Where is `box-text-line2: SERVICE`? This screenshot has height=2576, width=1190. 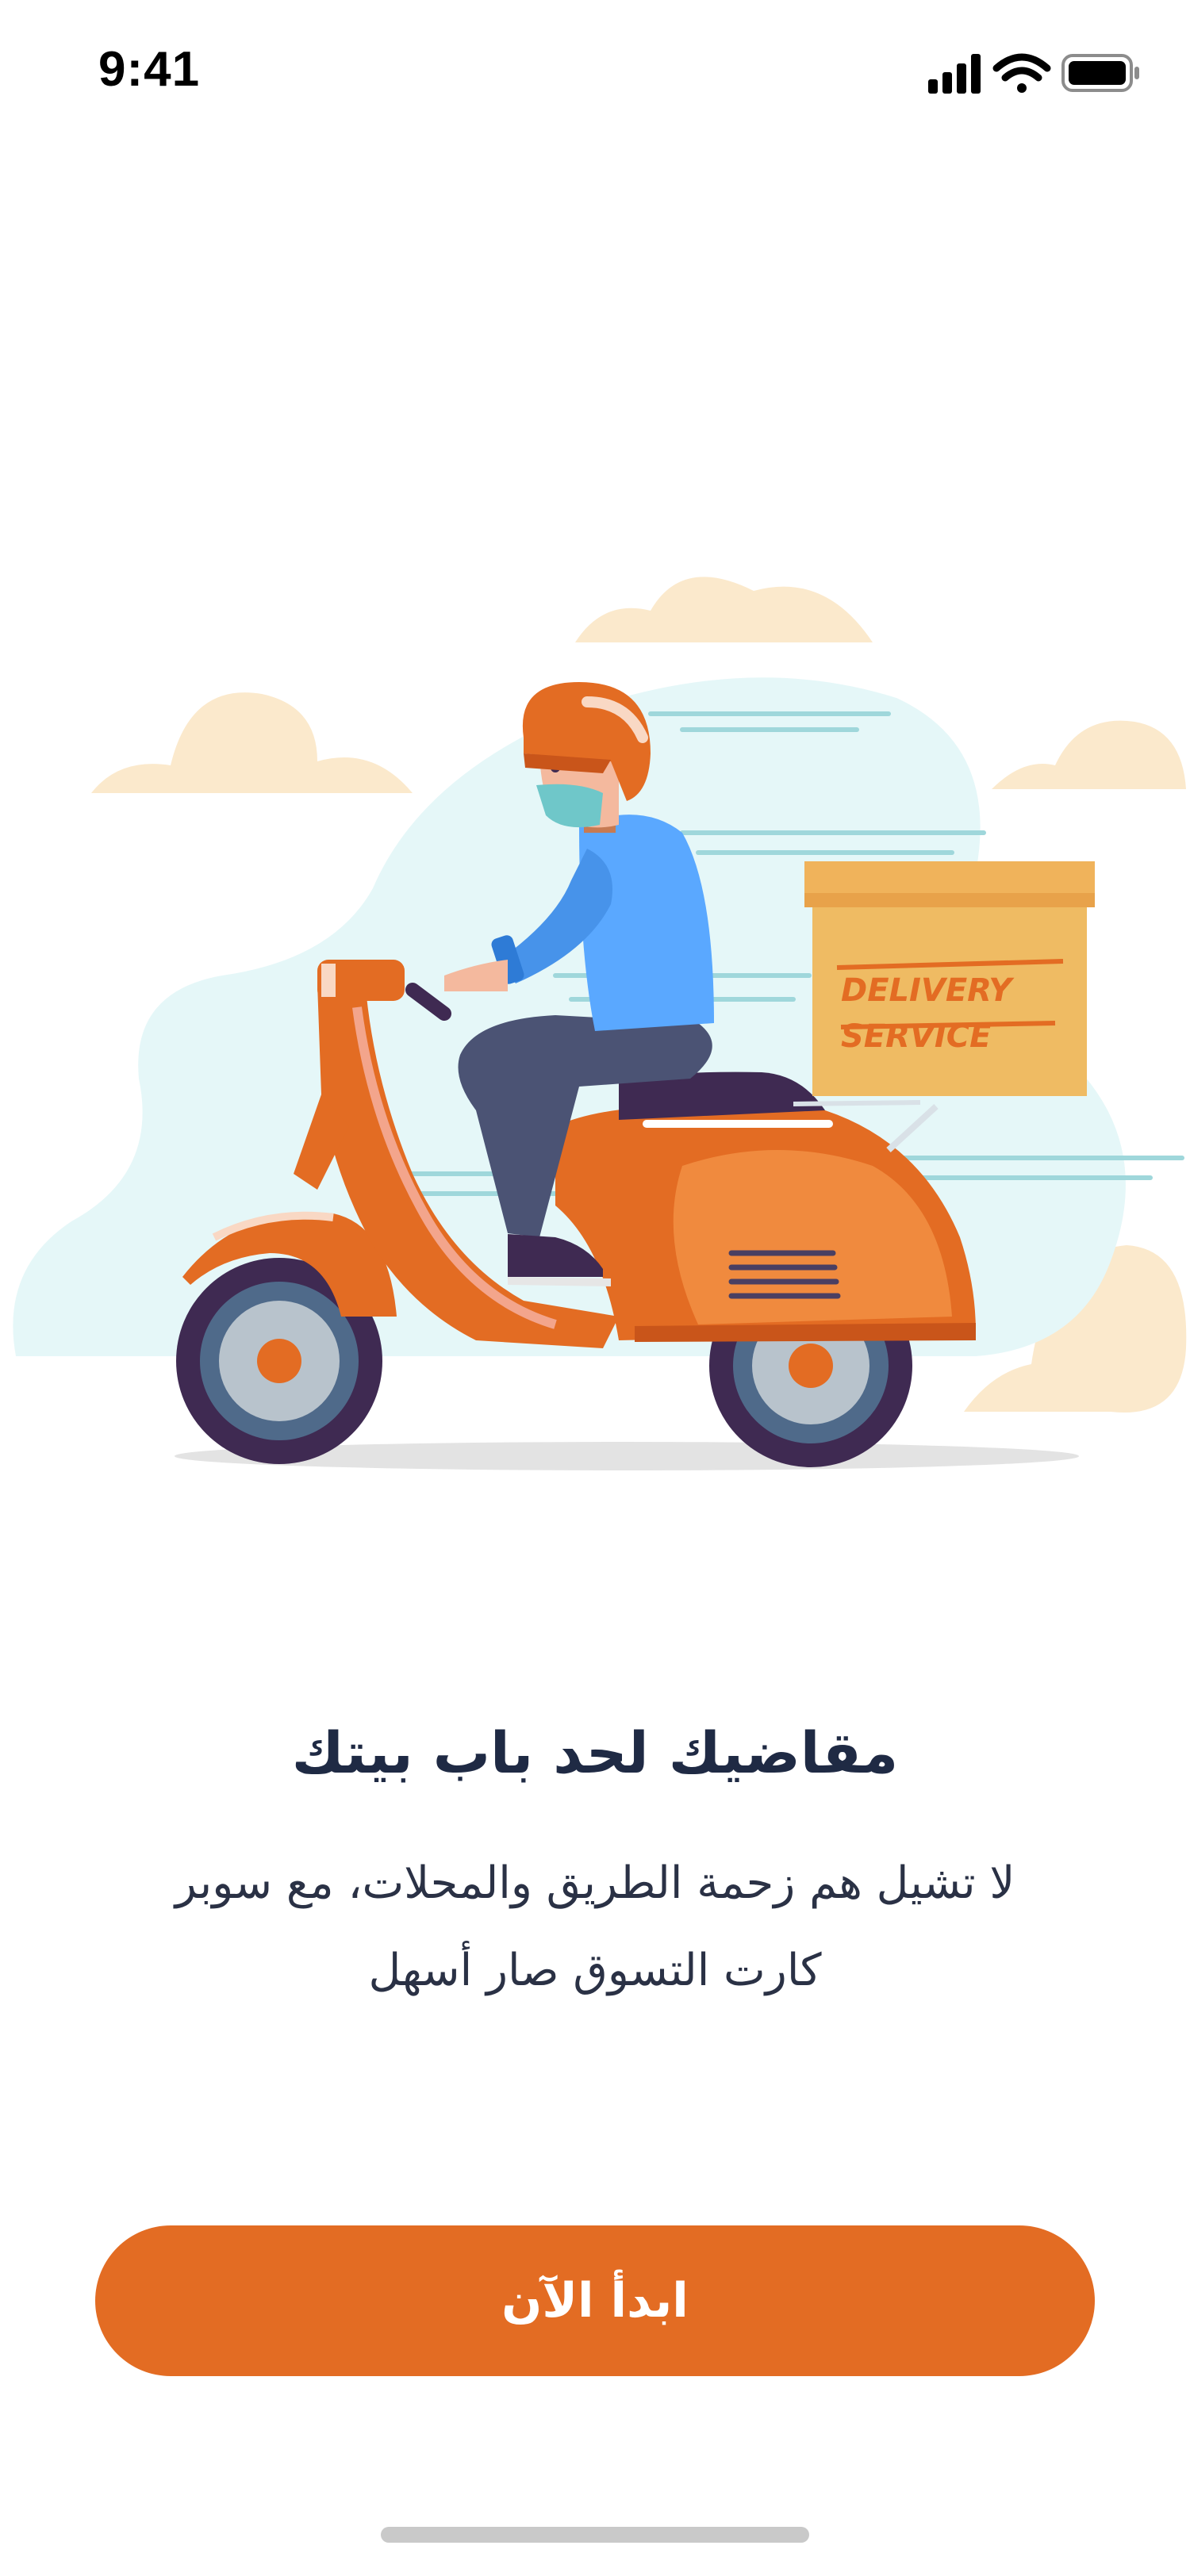
box-text-line2: SERVICE is located at coordinates (916, 1037).